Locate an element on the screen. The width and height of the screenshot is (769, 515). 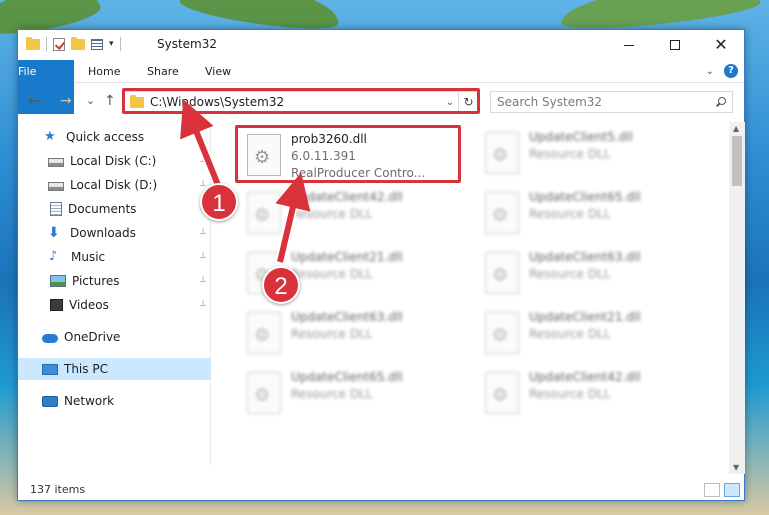
address-path: C:\Windows\System32 is located at coordinates (296, 102).